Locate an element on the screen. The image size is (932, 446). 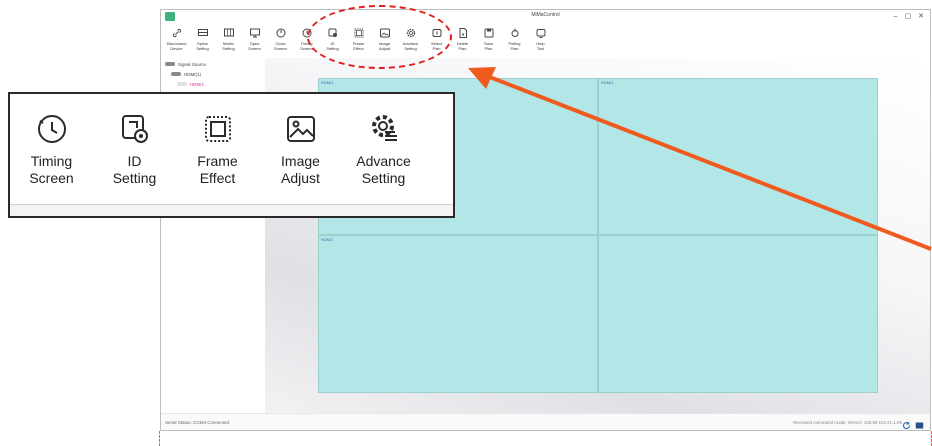
id-icon is located at coordinates (134, 129).